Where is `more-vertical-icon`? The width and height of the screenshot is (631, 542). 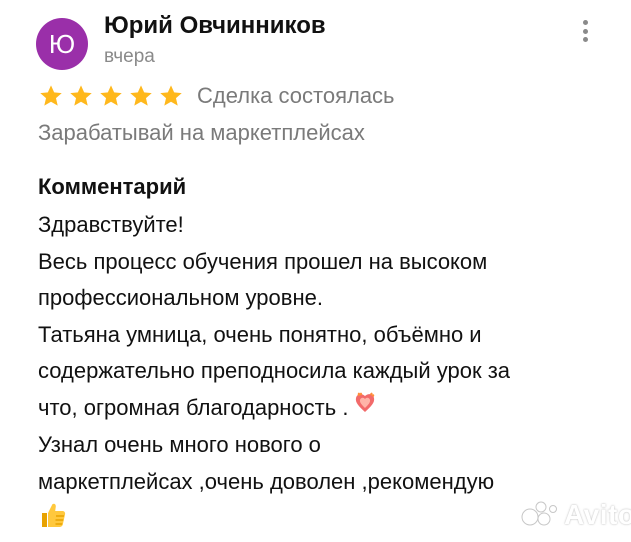 more-vertical-icon is located at coordinates (585, 31).